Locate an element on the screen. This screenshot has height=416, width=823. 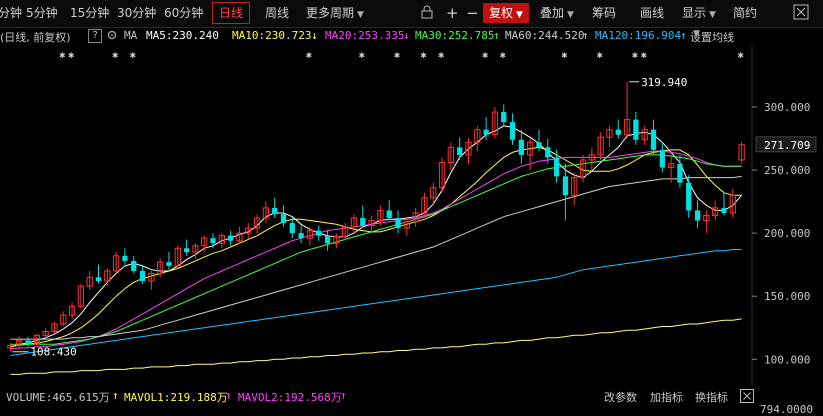
low-marker-label: 108.430 is located at coordinates (53, 352).